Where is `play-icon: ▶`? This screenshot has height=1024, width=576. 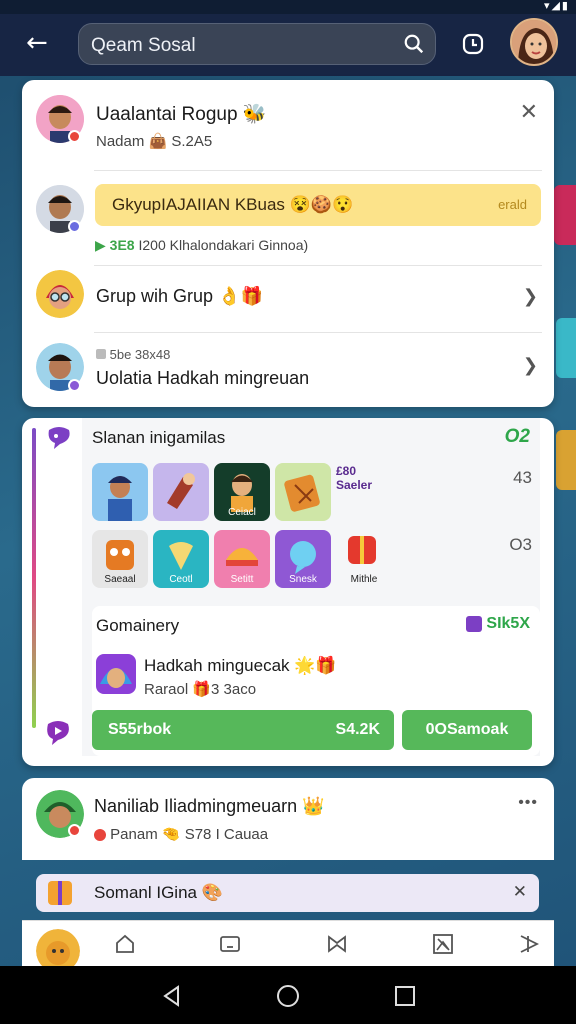
play-icon: ▶ is located at coordinates (100, 245).